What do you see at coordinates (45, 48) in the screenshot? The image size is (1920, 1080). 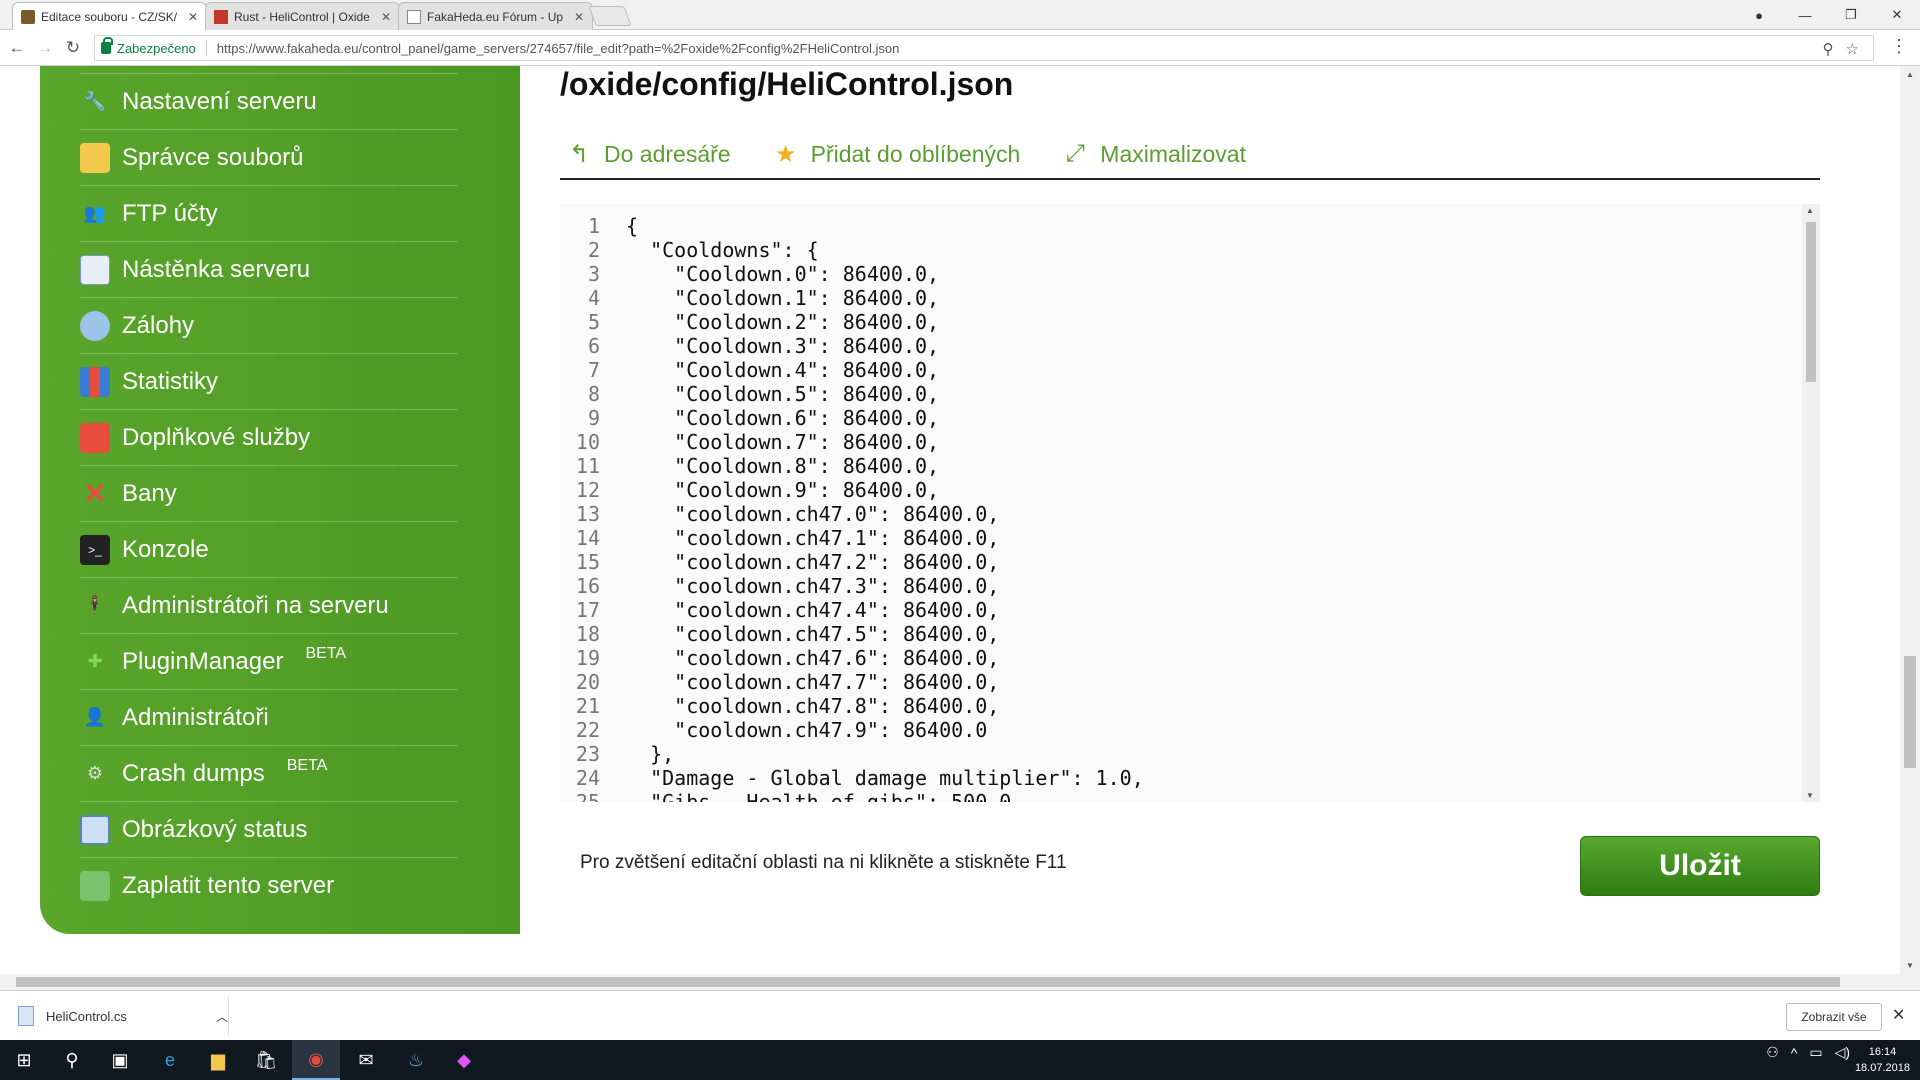 I see `forward-arrow-icon: →` at bounding box center [45, 48].